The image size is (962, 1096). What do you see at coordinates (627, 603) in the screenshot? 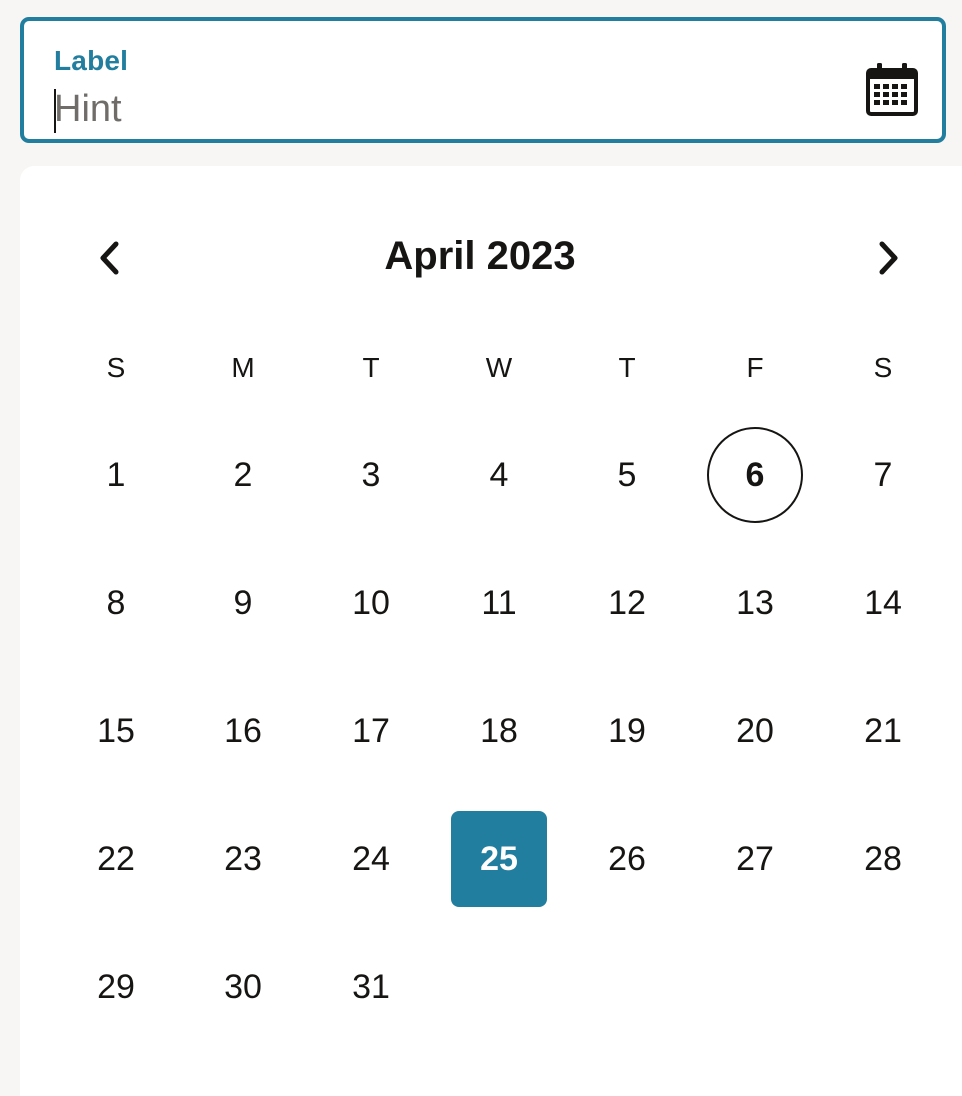
I see `day-cell-12: 12` at bounding box center [627, 603].